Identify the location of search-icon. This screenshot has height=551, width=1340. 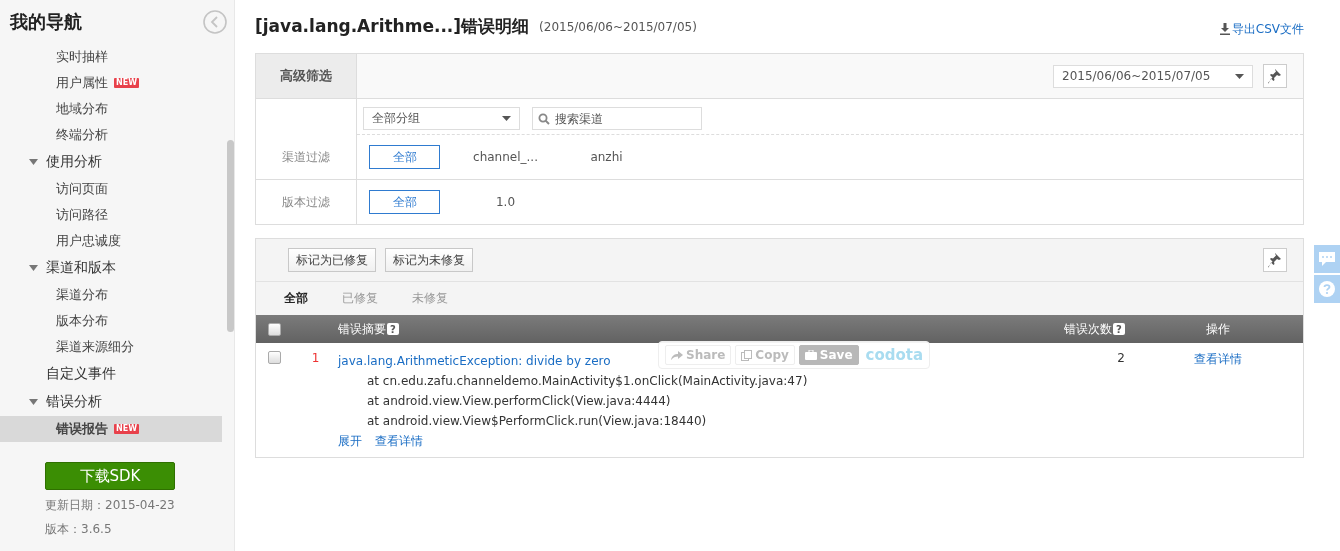
(544, 119).